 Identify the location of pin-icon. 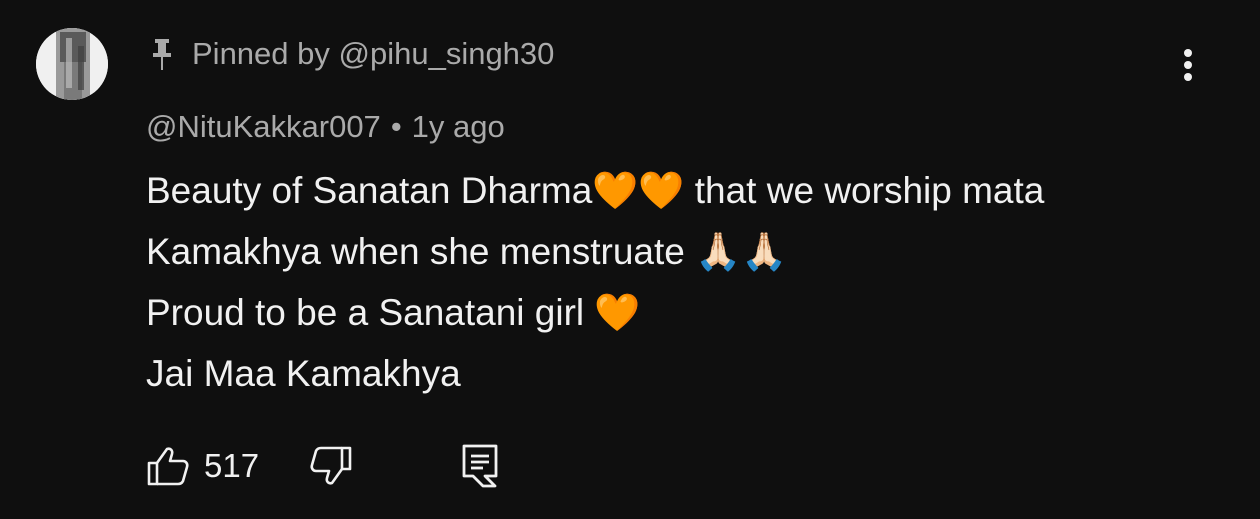
(162, 54).